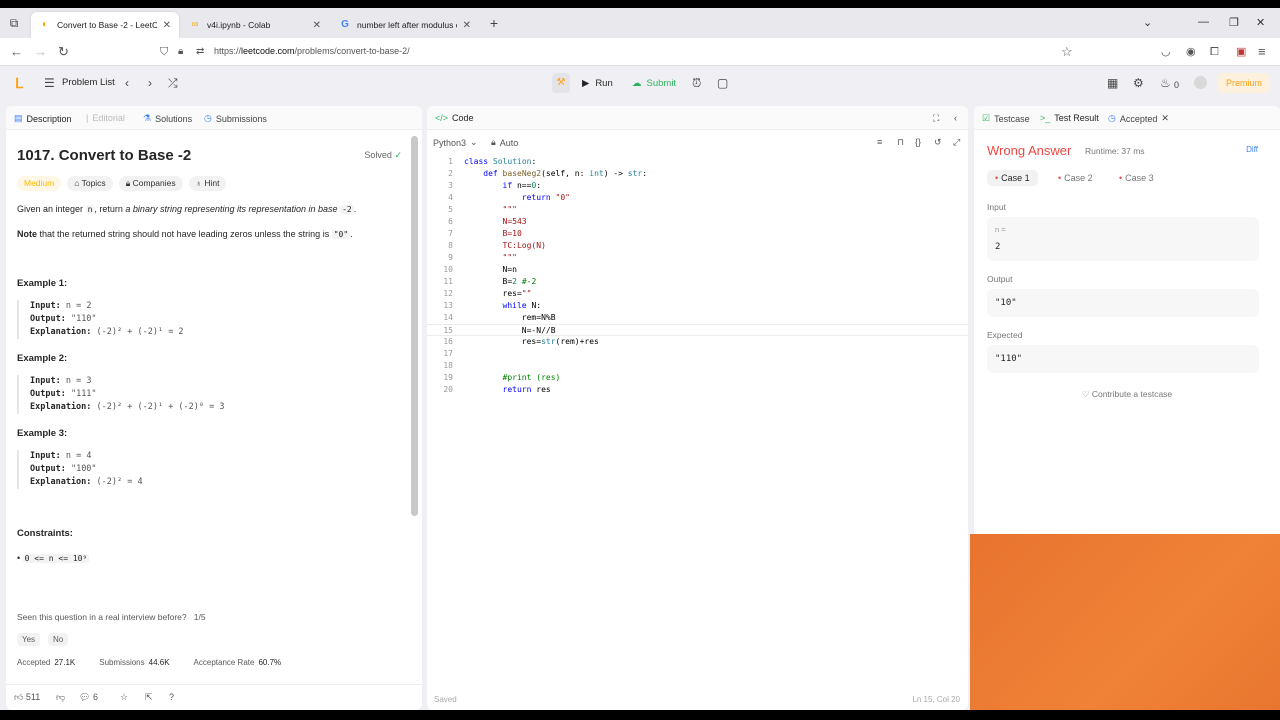 Image resolution: width=1280 pixels, height=720 pixels. I want to click on fullscreen-icon: ⤢, so click(956, 142).